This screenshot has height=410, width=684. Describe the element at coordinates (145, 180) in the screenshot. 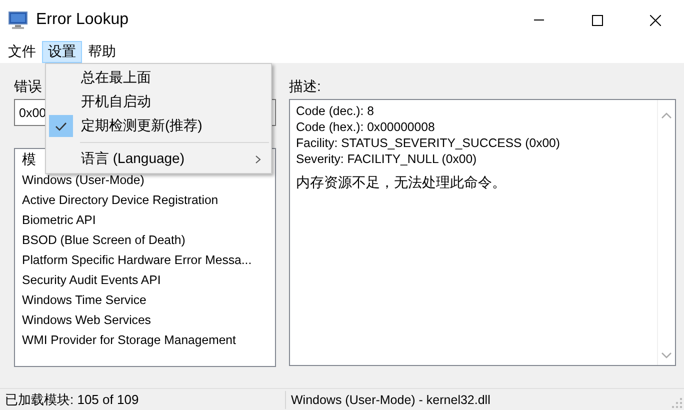

I see `list-item: Windows (User-Mode)` at that location.